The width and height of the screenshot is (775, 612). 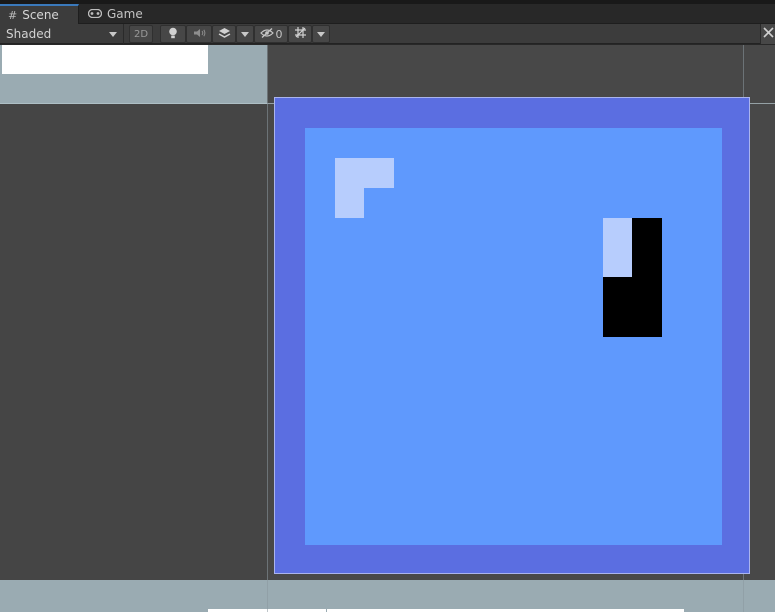 I want to click on visibility-group: 0, so click(x=271, y=34).